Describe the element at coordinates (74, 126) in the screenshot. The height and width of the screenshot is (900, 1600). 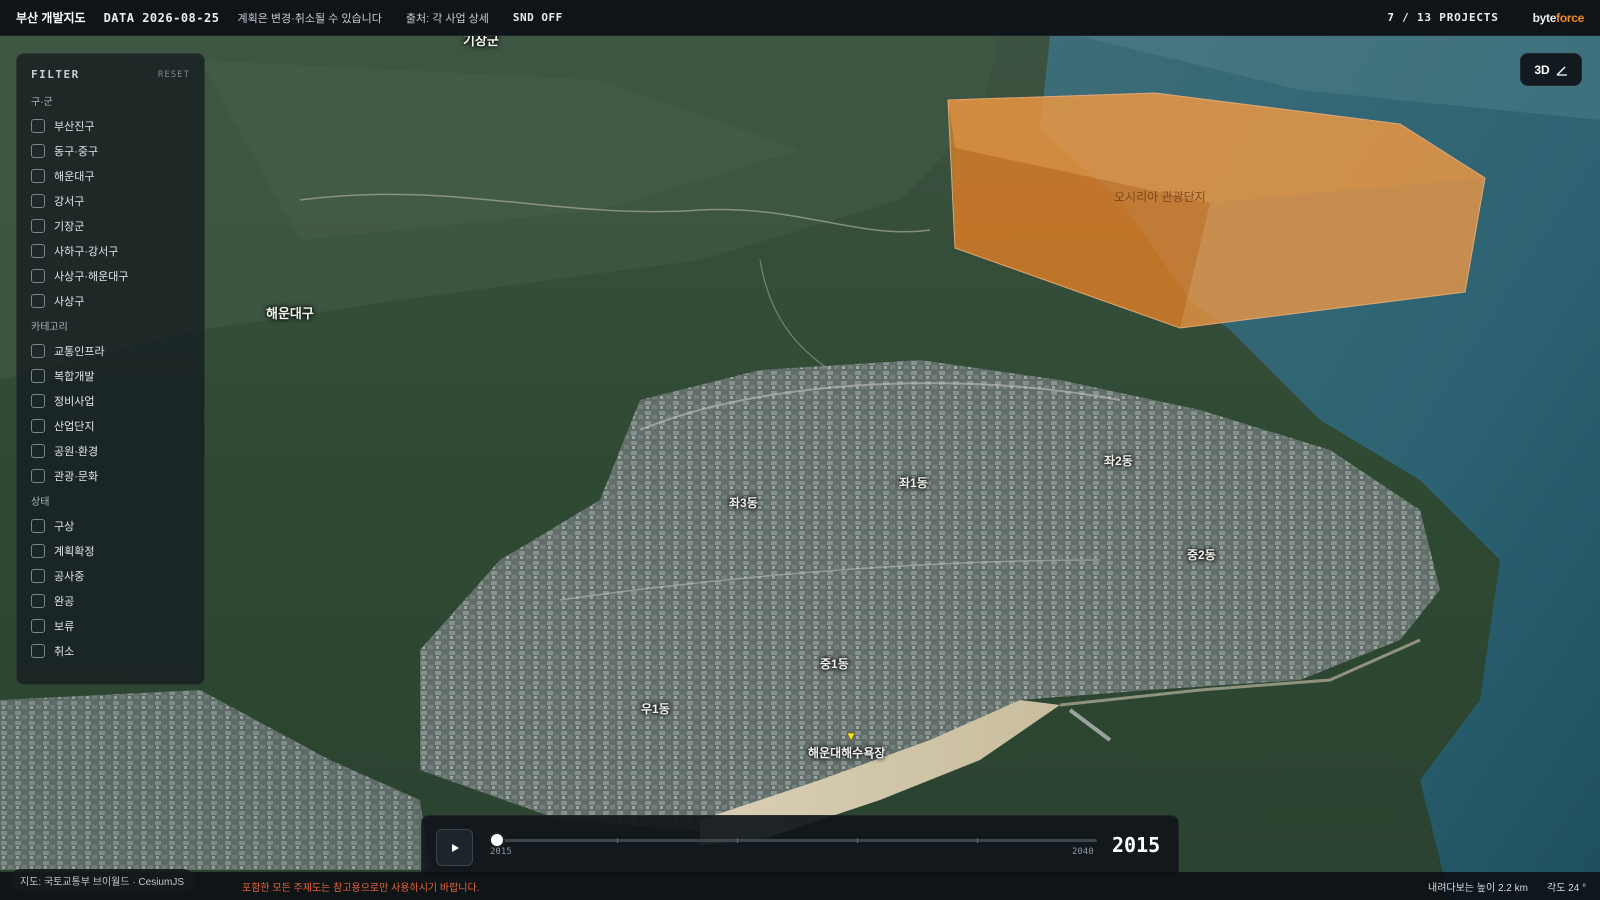
I see `filter-option-label: 부산진구` at that location.